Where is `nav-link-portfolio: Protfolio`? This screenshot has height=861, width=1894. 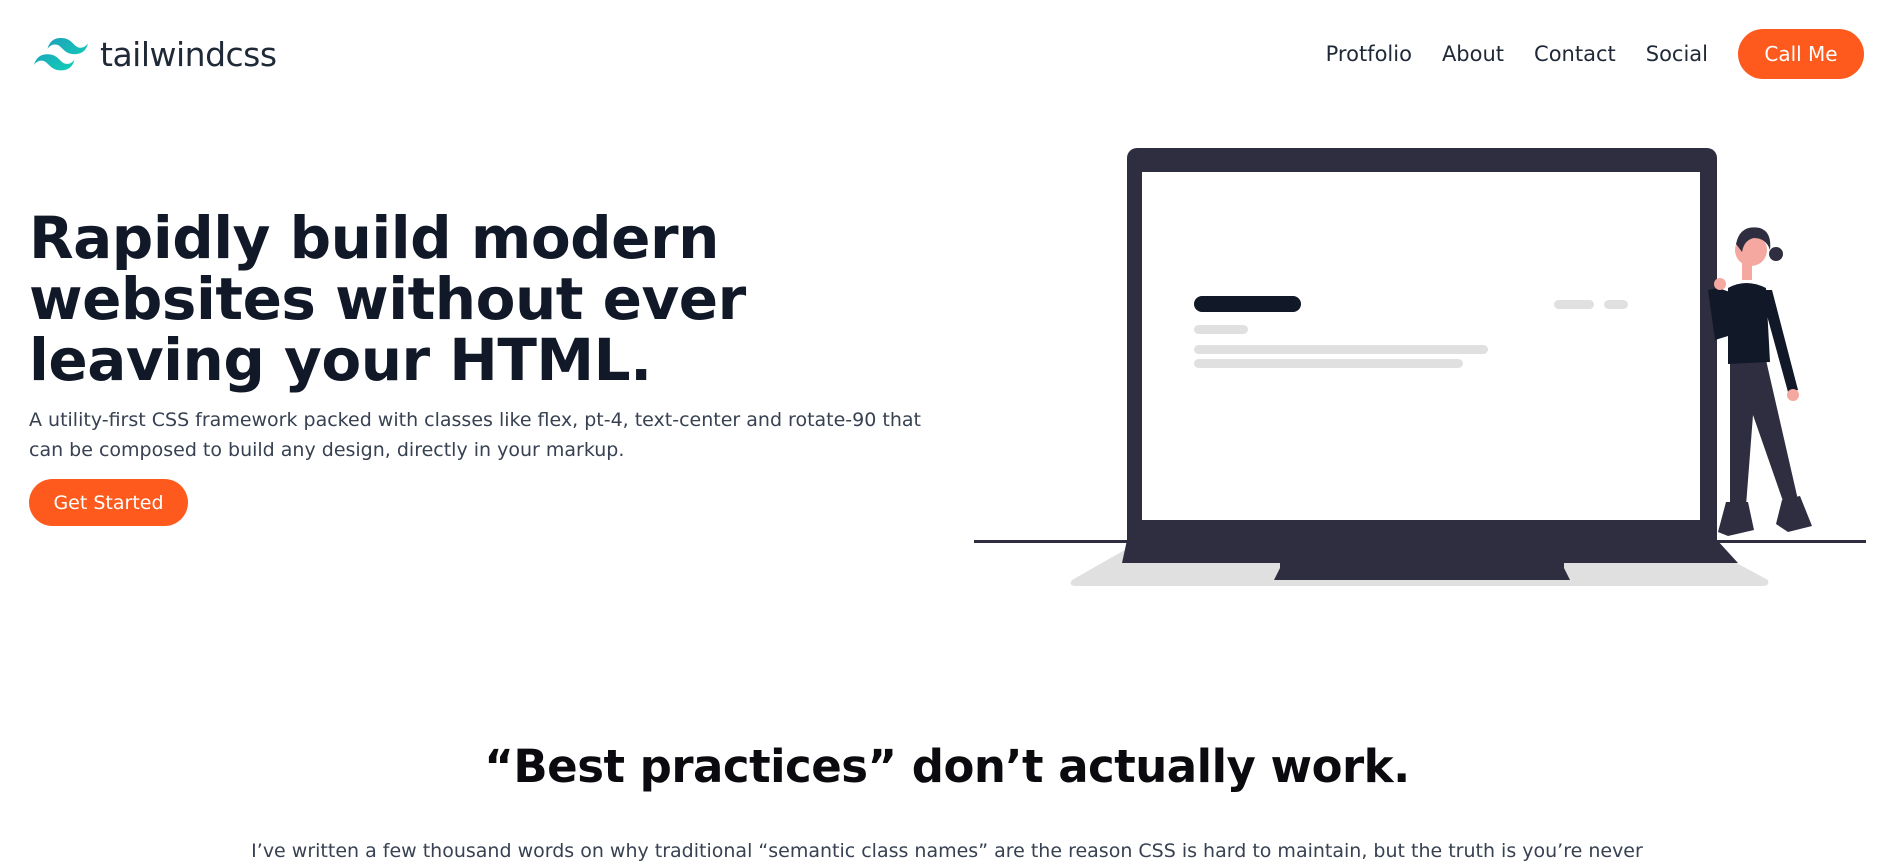
nav-link-portfolio: Protfolio is located at coordinates (1369, 54).